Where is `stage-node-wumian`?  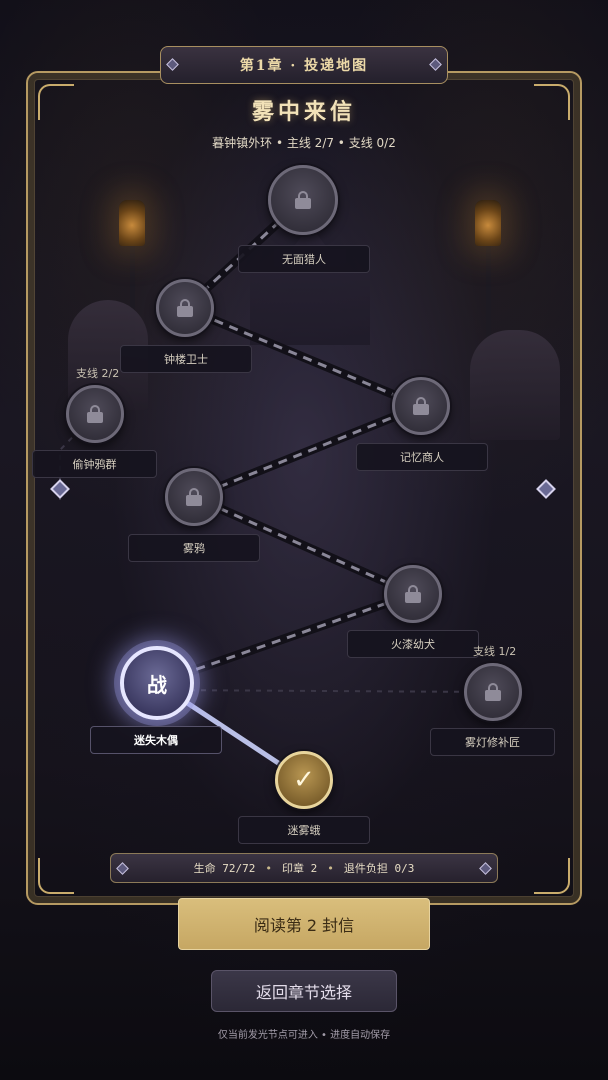 stage-node-wumian is located at coordinates (303, 200).